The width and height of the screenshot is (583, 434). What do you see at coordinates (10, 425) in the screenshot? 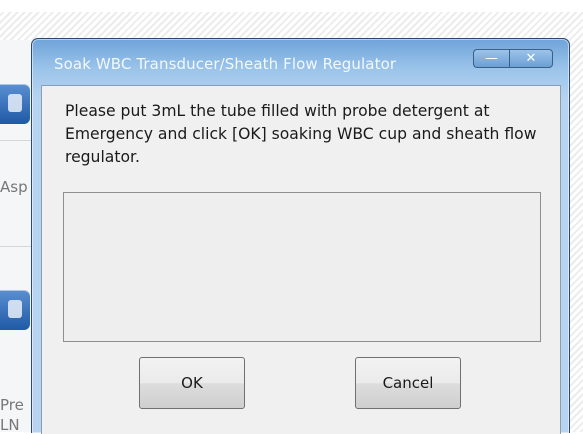
I see `side-label-ln: LN` at bounding box center [10, 425].